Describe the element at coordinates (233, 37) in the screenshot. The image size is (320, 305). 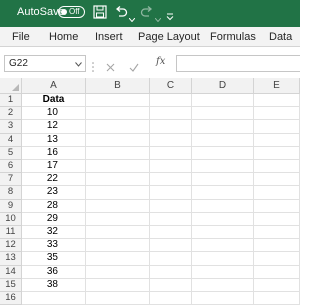
I see `tab-formulas: Formulas` at that location.